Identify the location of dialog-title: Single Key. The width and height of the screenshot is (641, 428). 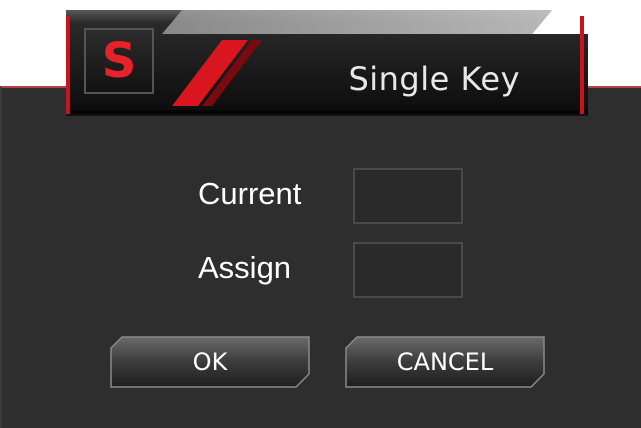
(434, 79).